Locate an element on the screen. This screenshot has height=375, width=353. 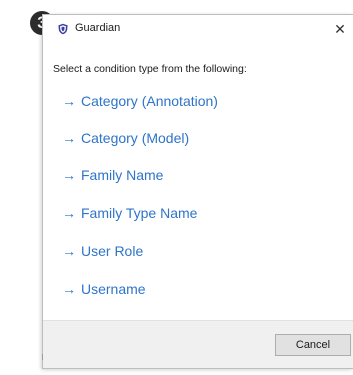
option-username: → Username is located at coordinates (104, 289).